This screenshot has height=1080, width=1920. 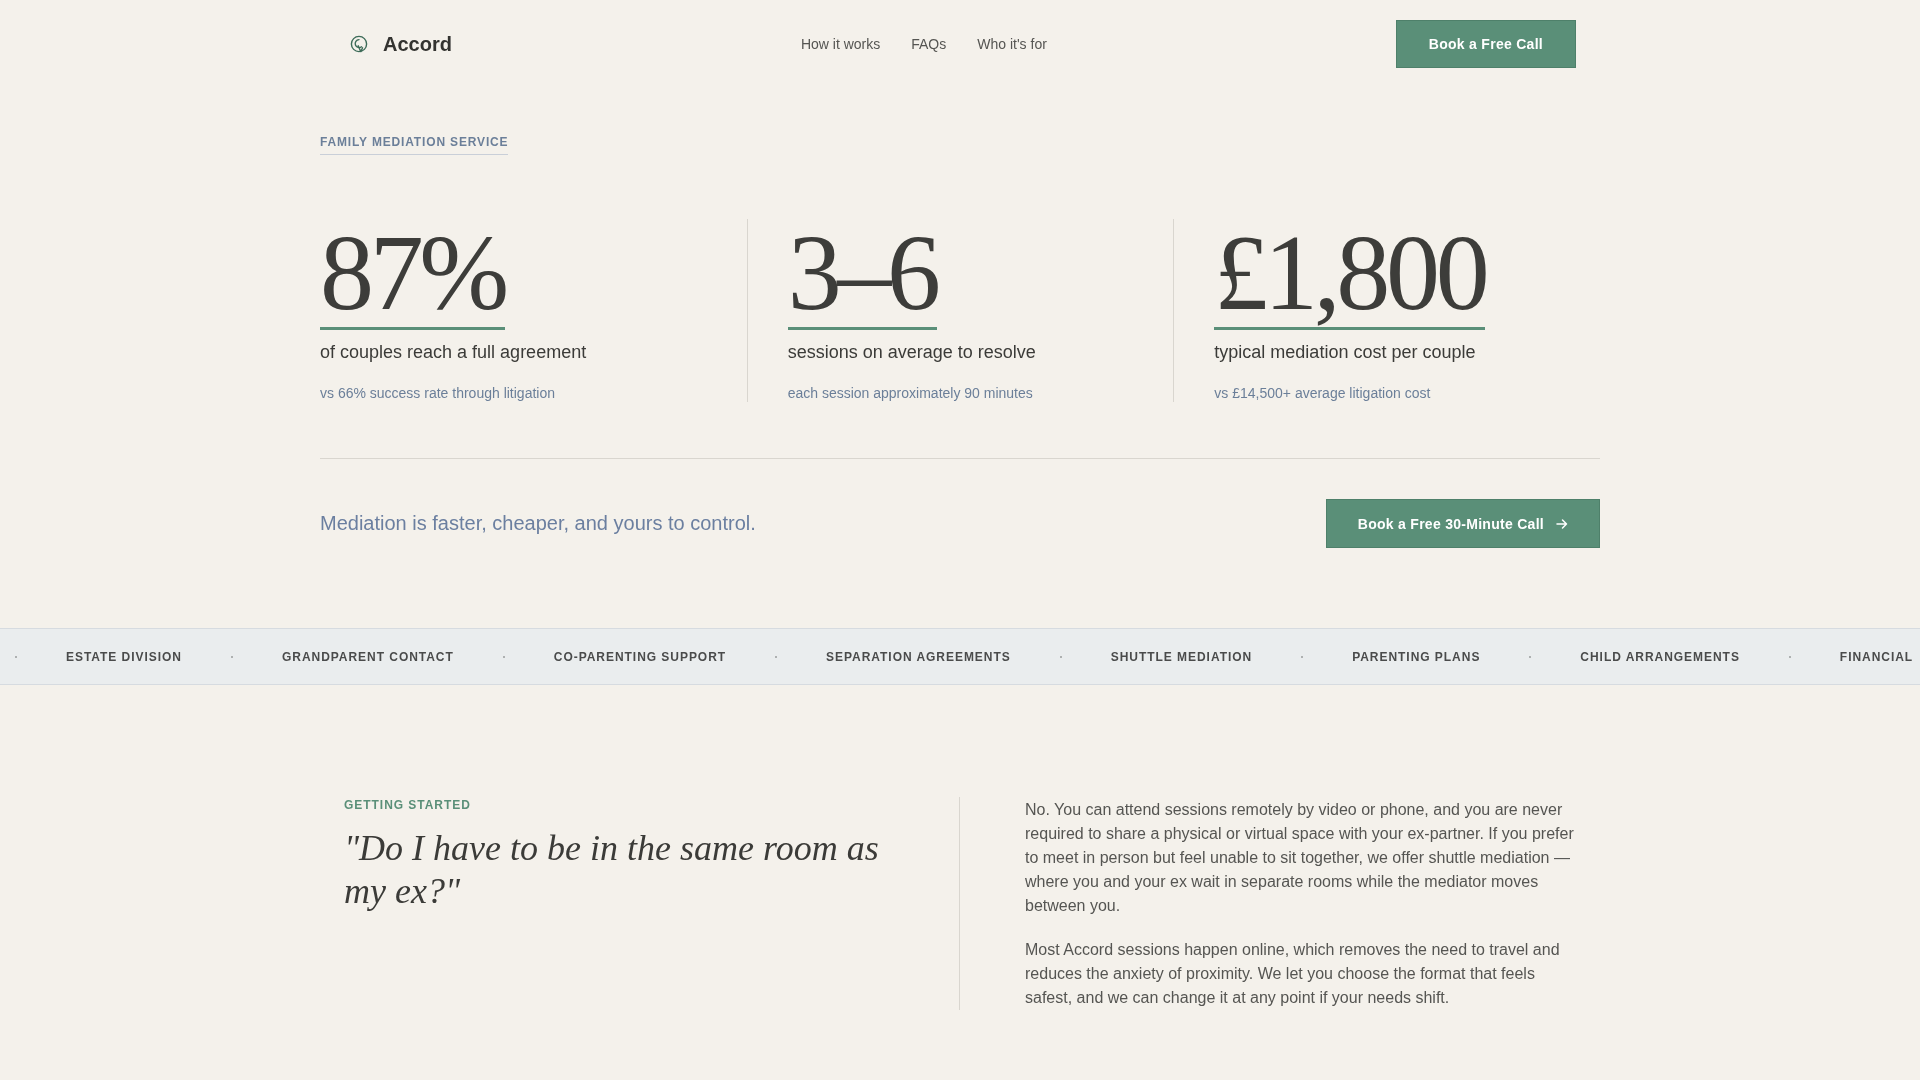 What do you see at coordinates (1012, 44) in the screenshot?
I see `nav-link: Who it's for` at bounding box center [1012, 44].